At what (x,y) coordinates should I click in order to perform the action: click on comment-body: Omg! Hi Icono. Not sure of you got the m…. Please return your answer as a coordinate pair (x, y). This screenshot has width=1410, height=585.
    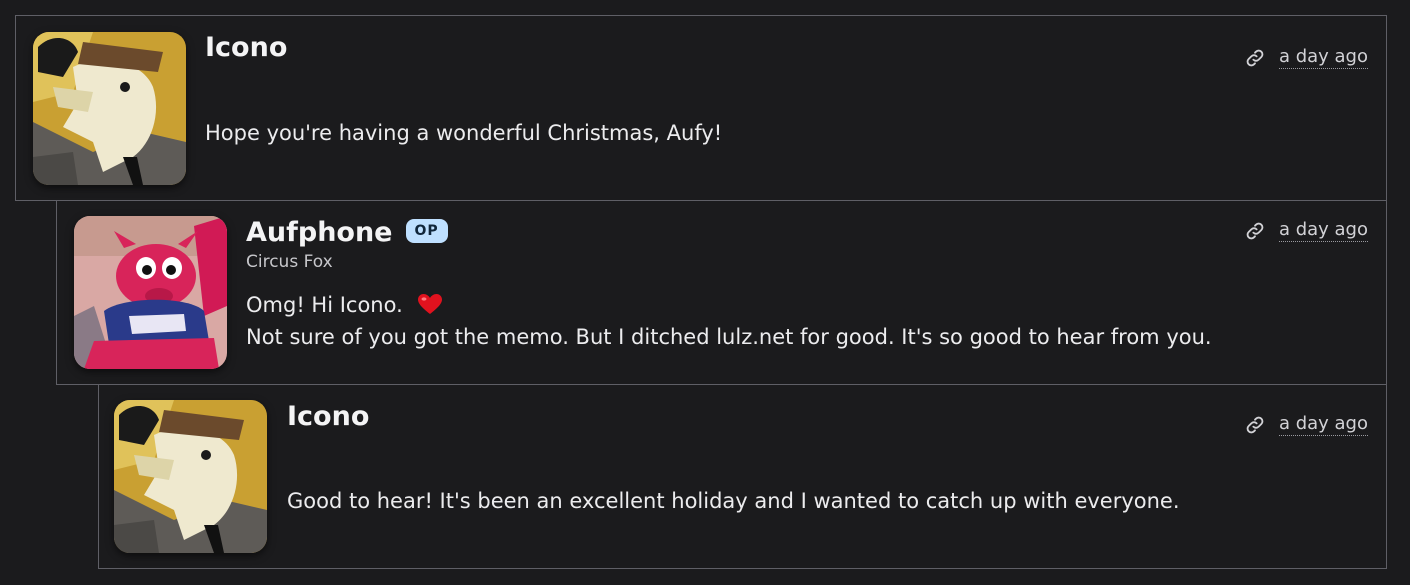
    Looking at the image, I should click on (729, 321).